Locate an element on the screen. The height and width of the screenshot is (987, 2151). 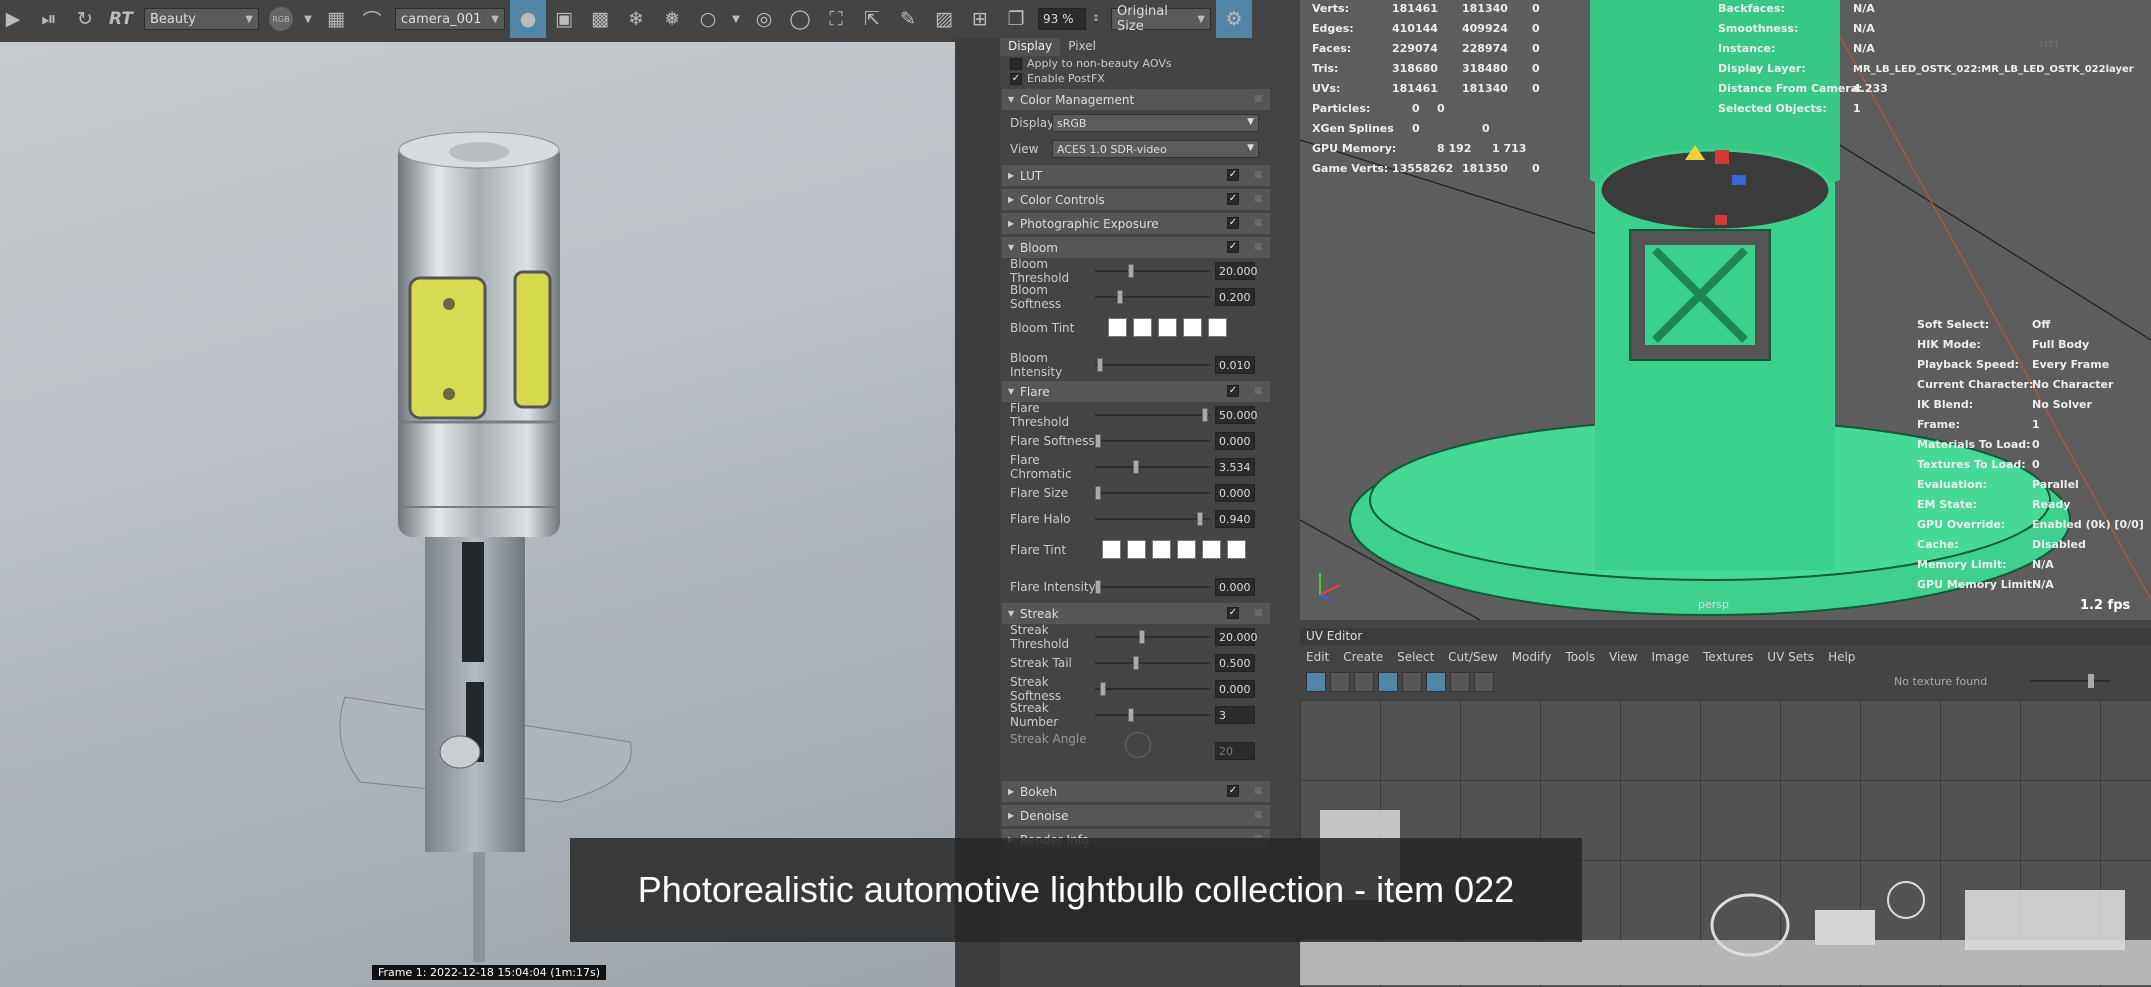
lock-camera-icon: ● is located at coordinates (528, 19).